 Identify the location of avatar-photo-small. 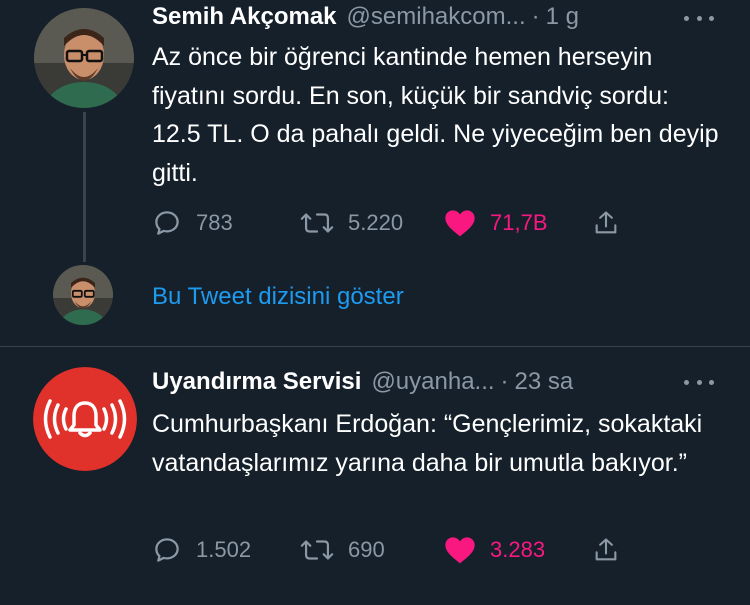
(83, 295).